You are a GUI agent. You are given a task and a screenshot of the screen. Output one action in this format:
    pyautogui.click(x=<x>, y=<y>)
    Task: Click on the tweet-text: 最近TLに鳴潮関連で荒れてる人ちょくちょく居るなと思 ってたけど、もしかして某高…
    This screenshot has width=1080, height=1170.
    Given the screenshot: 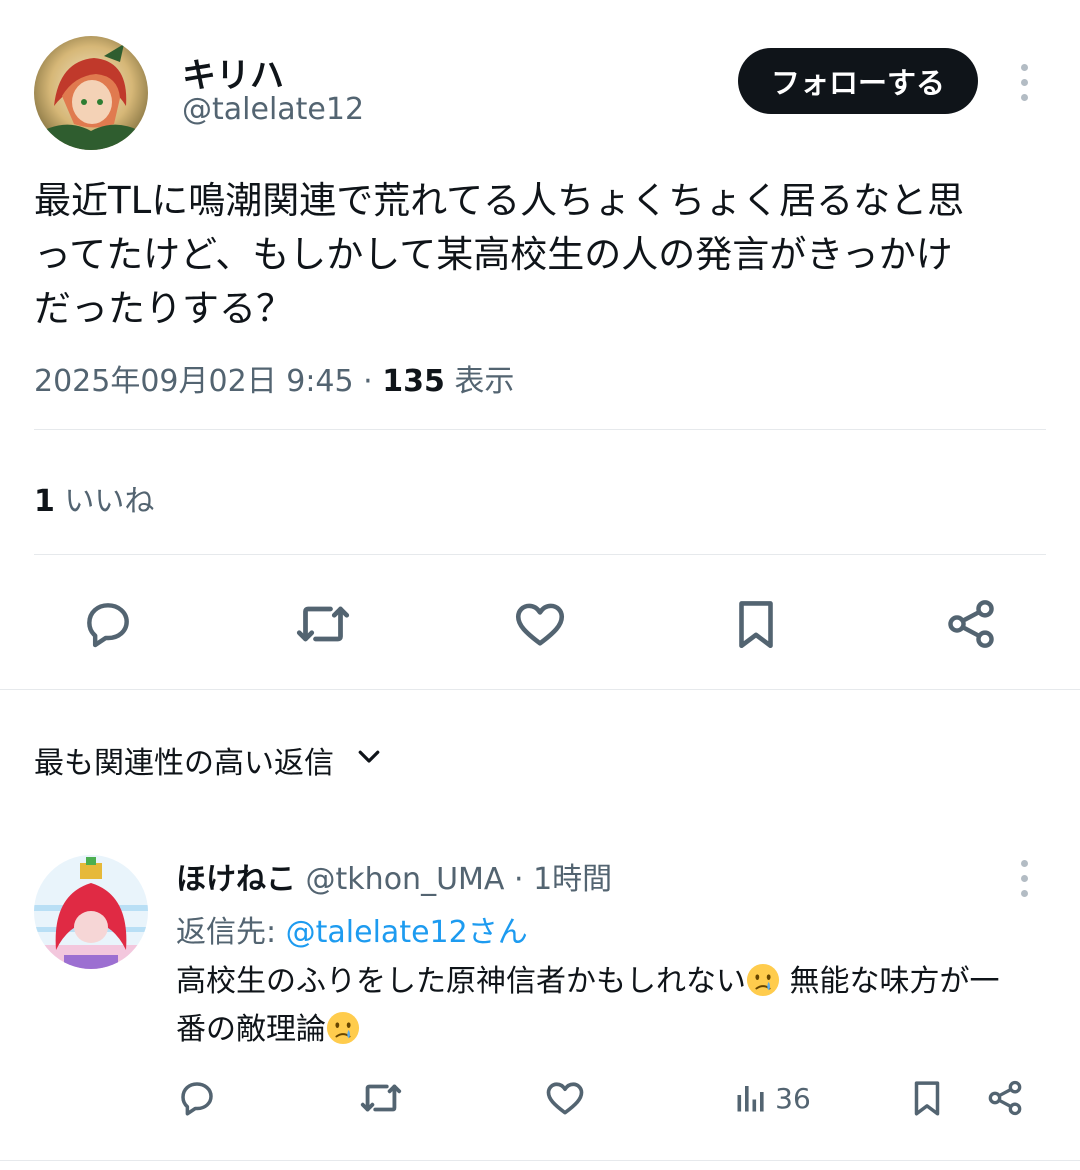 What is the action you would take?
    pyautogui.click(x=539, y=255)
    